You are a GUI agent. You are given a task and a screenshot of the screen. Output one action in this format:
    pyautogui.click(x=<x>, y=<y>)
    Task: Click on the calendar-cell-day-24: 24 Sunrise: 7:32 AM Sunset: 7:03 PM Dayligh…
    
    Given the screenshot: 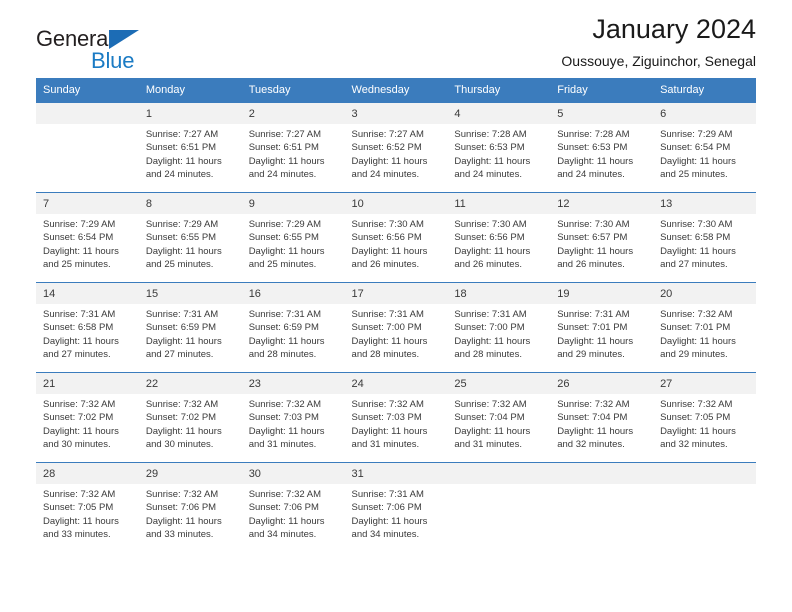 What is the action you would take?
    pyautogui.click(x=396, y=417)
    